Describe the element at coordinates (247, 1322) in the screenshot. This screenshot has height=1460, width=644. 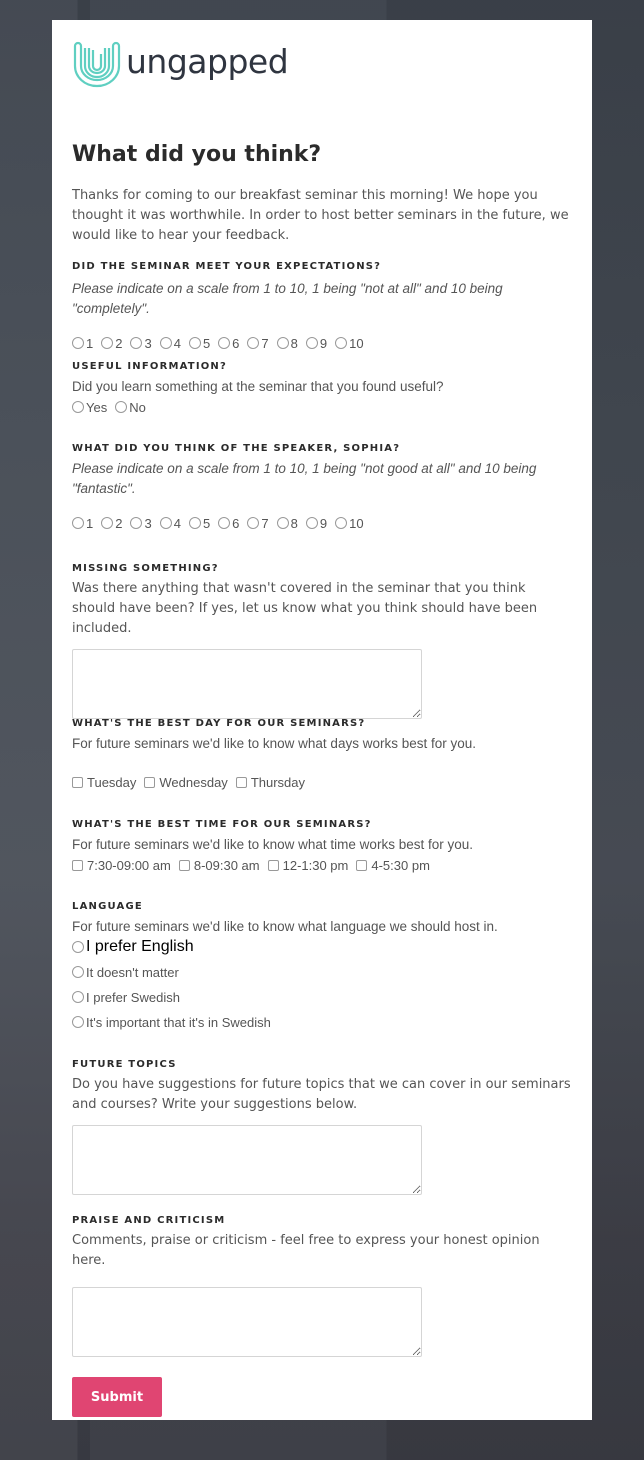
I see `praise-criticism-textarea` at that location.